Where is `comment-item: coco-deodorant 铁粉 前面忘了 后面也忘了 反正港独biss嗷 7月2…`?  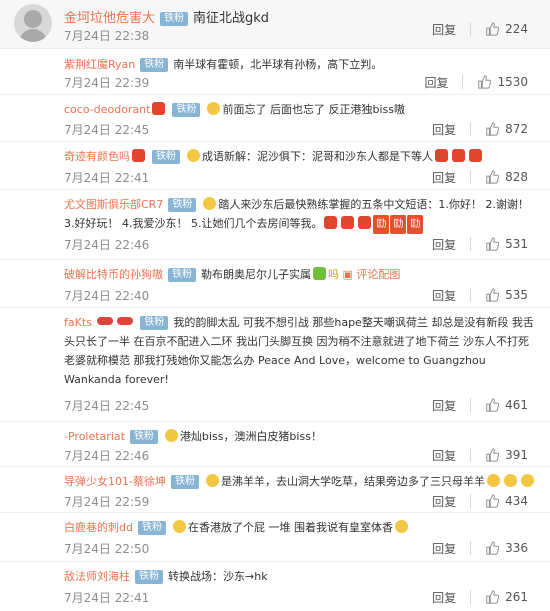 comment-item: coco-deodorant 铁粉 前面忘了 后面也忘了 反正港独biss嗷 7月2… is located at coordinates (275, 118).